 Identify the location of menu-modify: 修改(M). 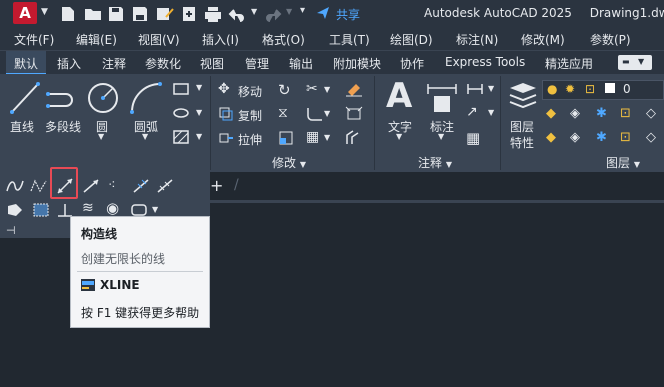
(543, 39).